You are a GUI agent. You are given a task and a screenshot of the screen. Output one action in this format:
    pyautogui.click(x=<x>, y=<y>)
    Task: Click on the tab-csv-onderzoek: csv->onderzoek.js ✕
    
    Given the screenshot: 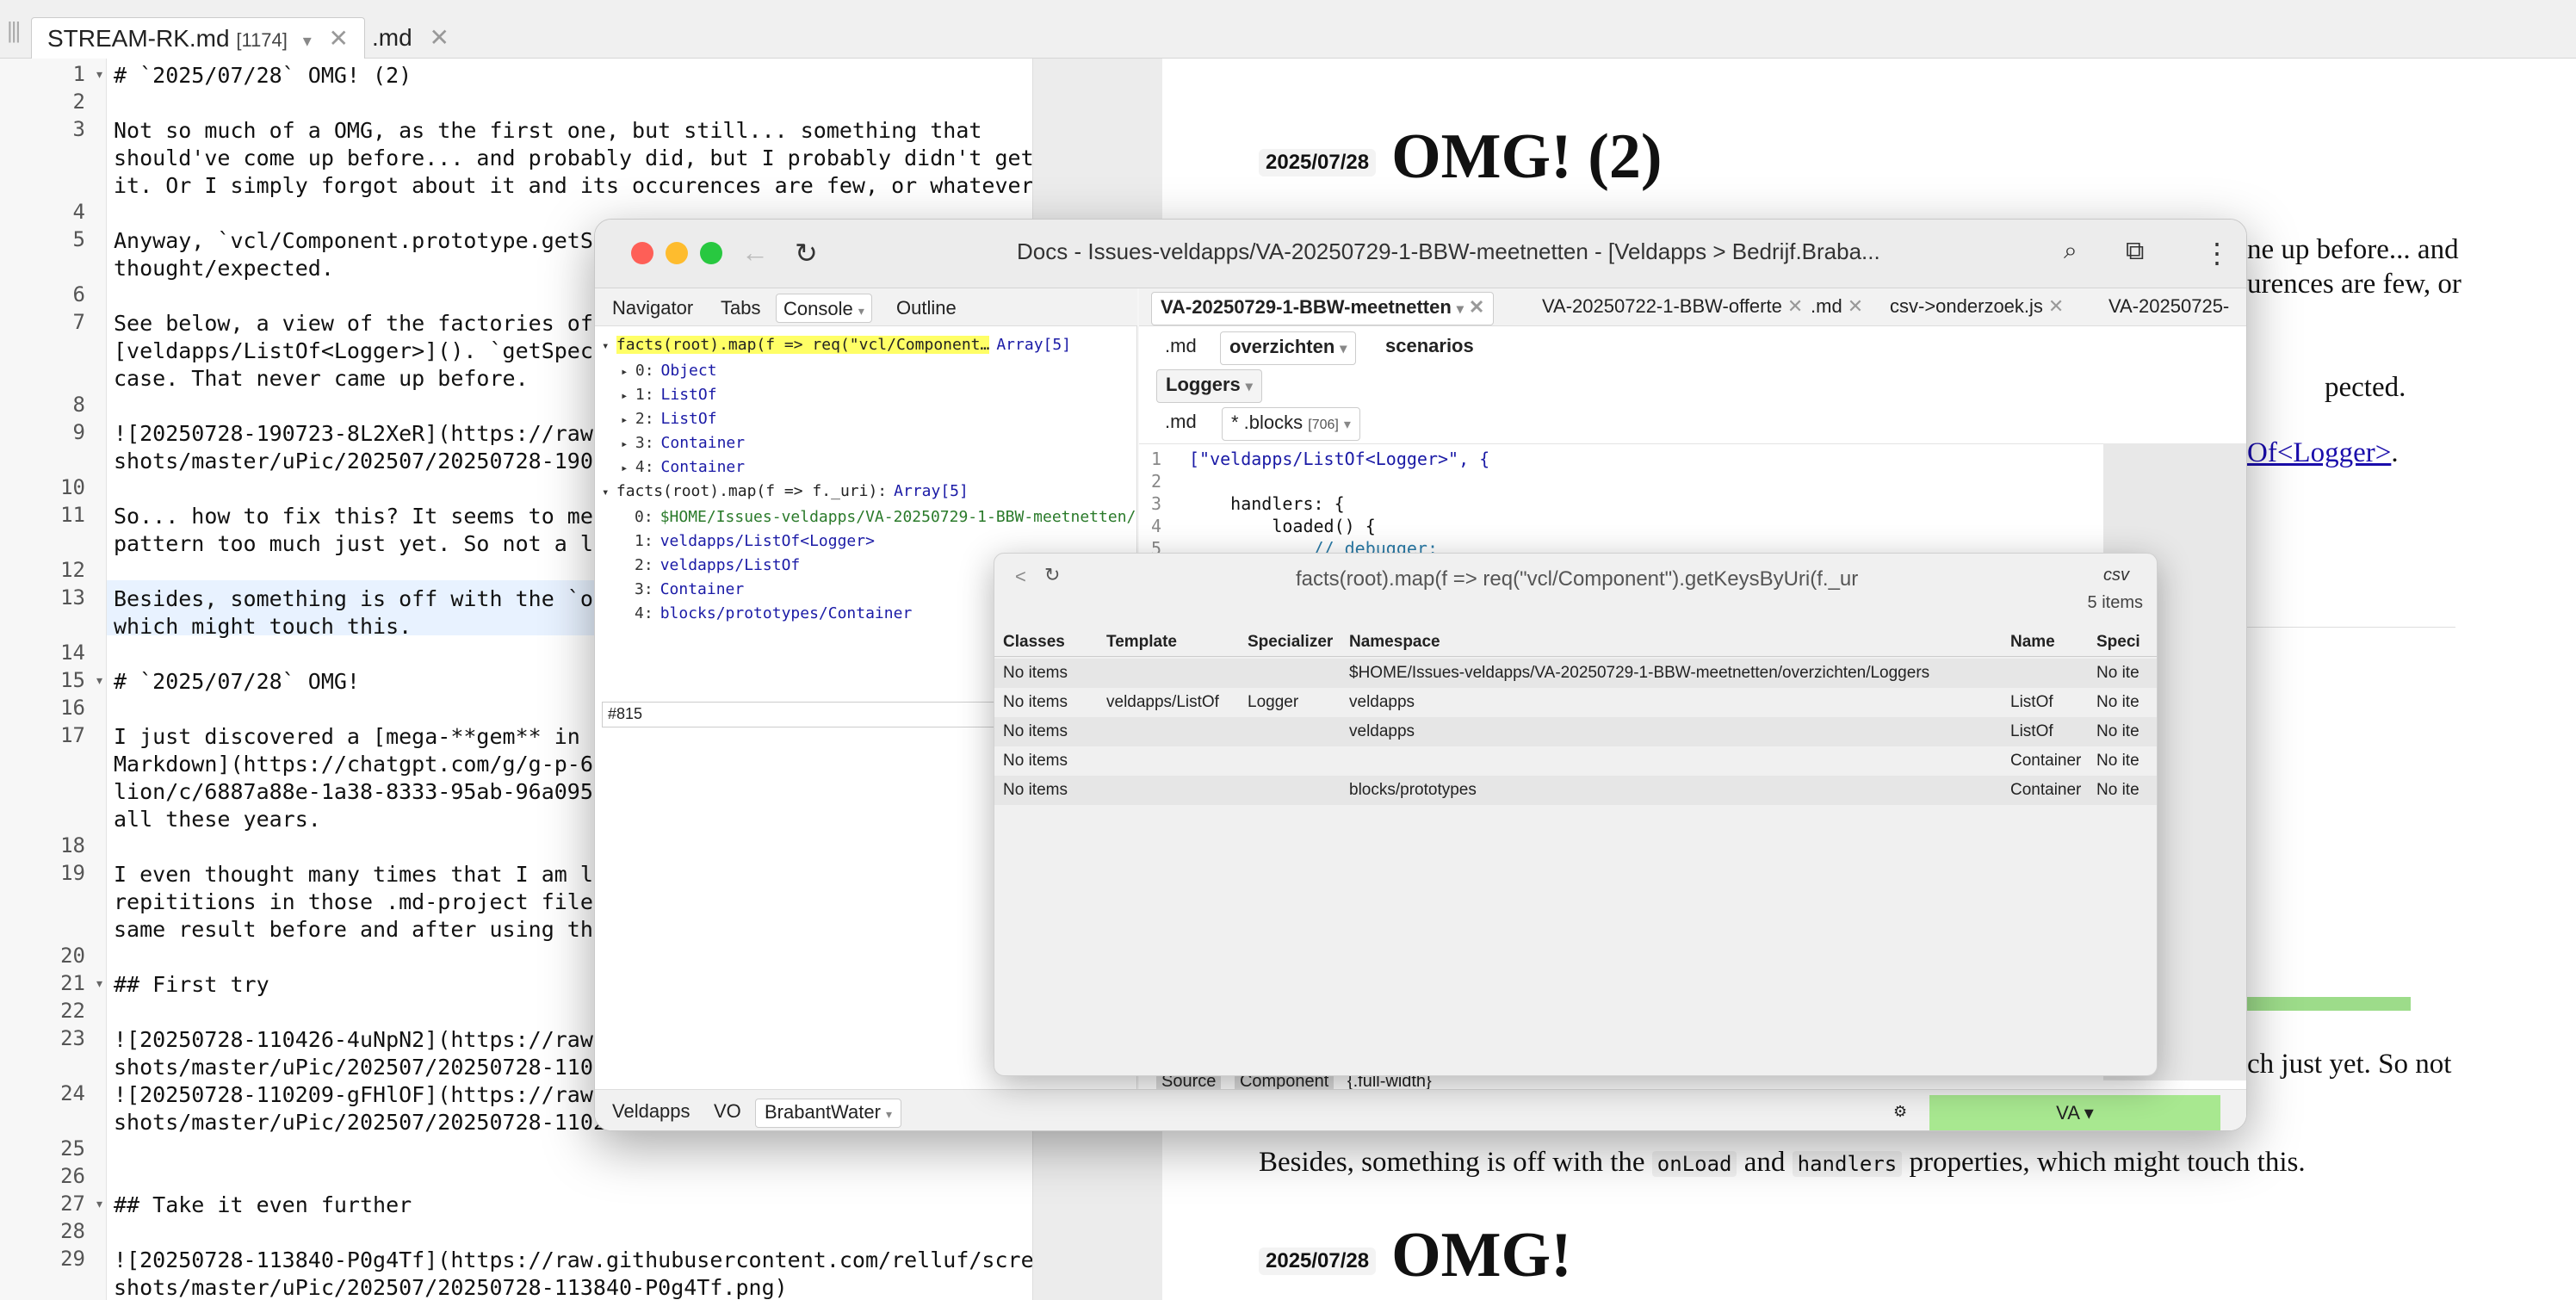 What is the action you would take?
    pyautogui.click(x=1977, y=306)
    